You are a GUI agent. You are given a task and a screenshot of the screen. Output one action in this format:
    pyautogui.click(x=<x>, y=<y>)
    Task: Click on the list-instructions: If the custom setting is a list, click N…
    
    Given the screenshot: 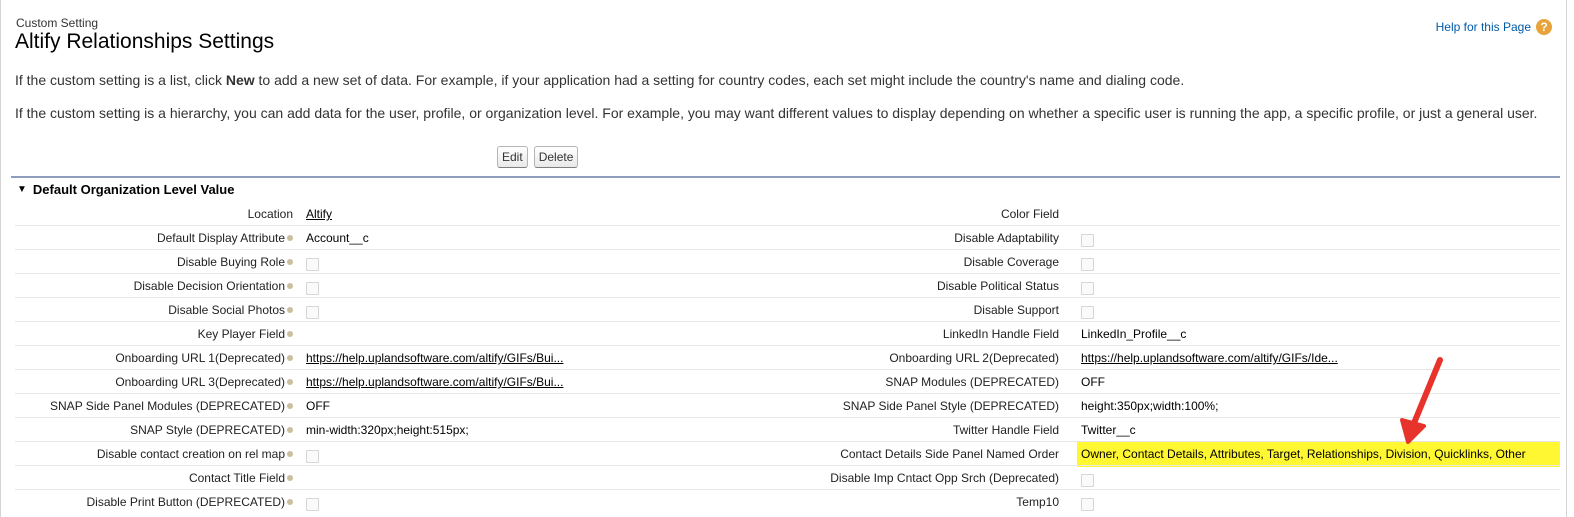 What is the action you would take?
    pyautogui.click(x=599, y=80)
    